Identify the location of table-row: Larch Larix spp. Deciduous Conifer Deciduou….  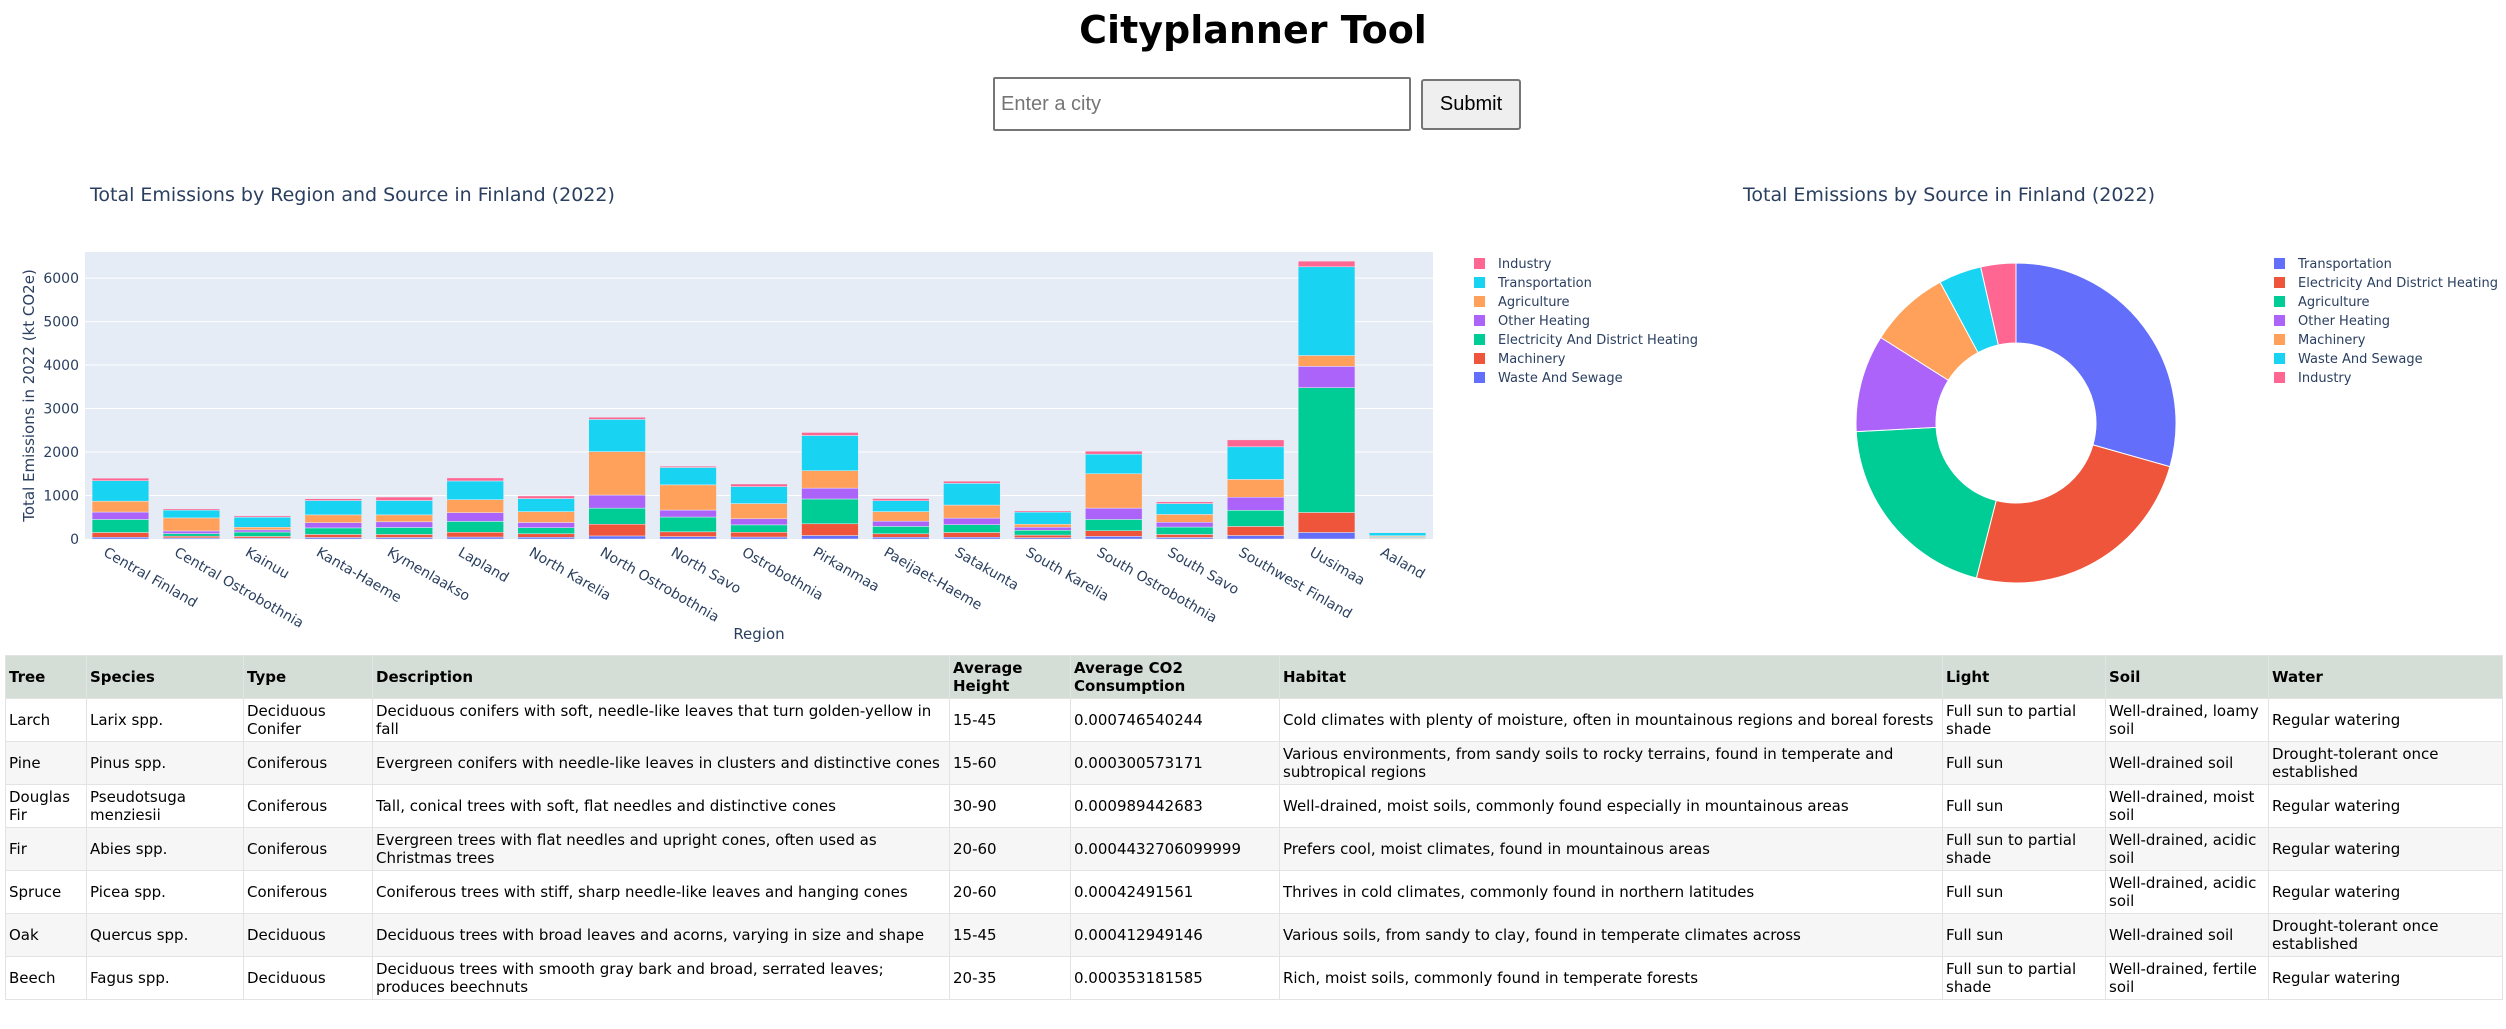
(1254, 720).